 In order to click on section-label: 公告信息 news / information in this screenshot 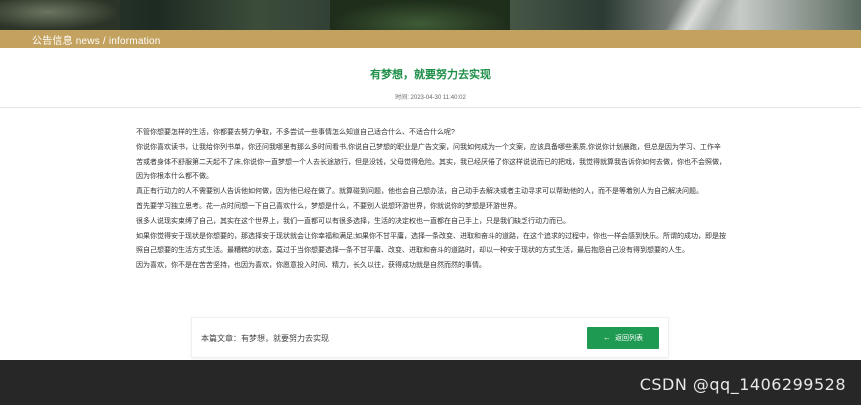, I will do `click(96, 41)`.